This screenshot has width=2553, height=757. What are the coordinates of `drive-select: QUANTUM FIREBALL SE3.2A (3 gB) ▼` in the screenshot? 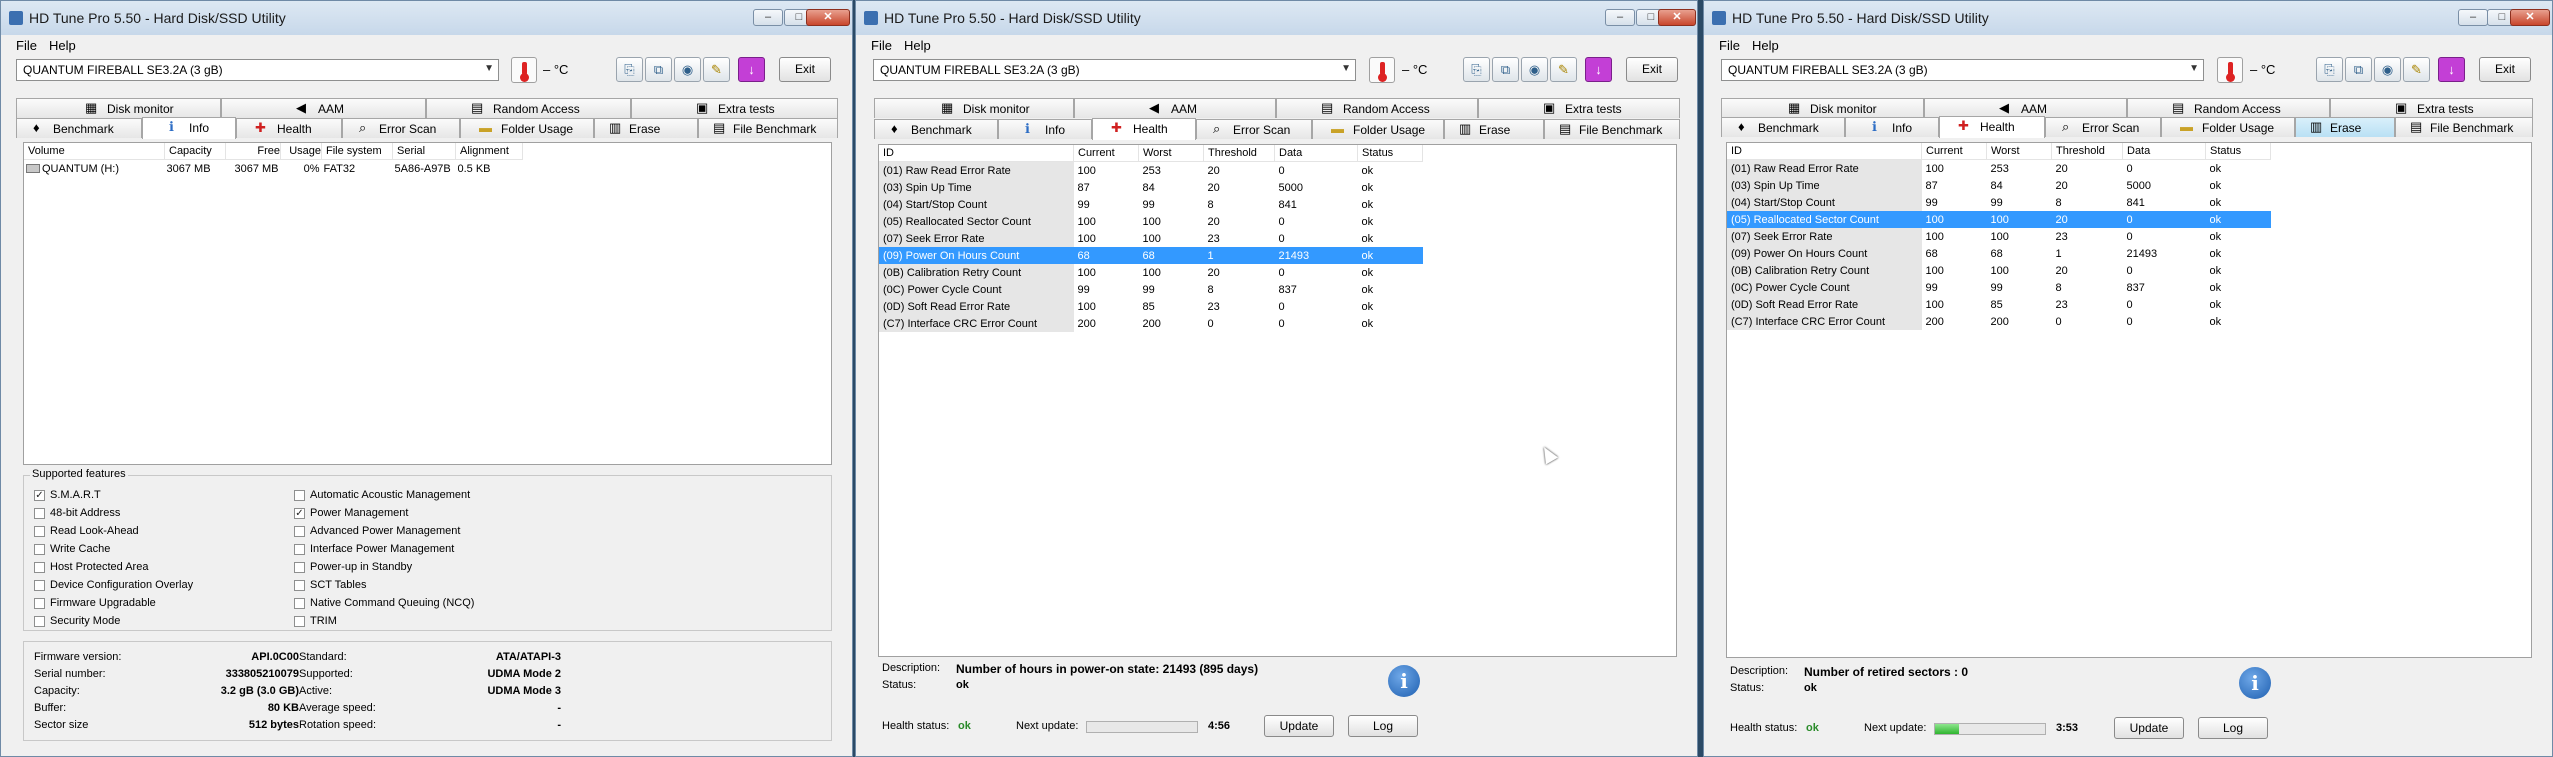 It's located at (257, 70).